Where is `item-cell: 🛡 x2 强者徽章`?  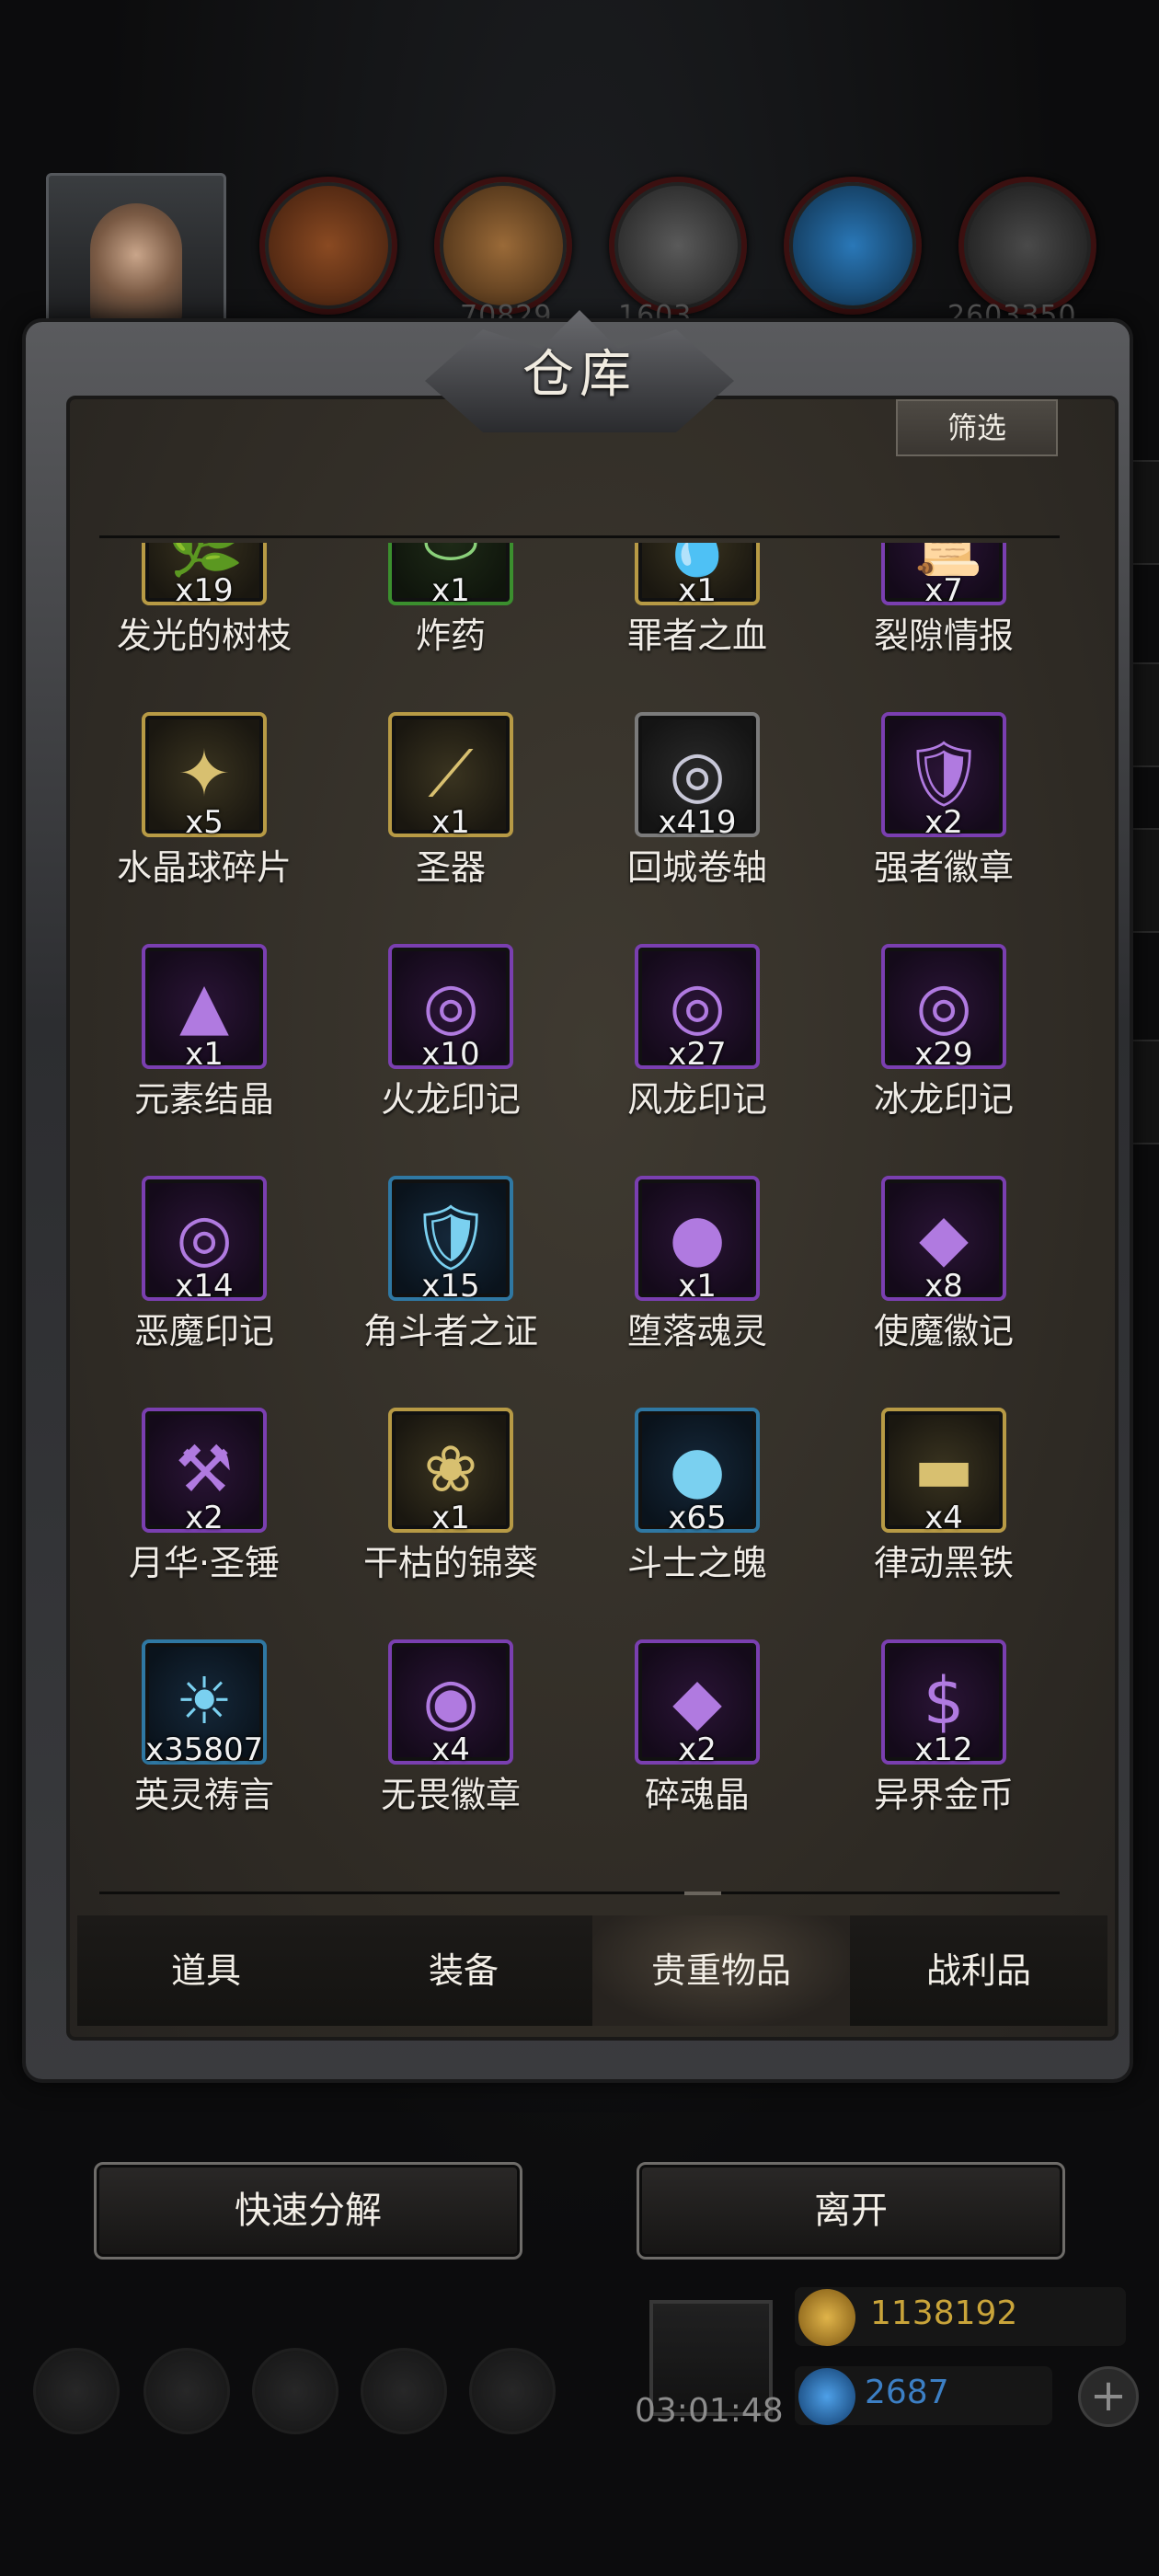 item-cell: 🛡 x2 强者徽章 is located at coordinates (949, 813).